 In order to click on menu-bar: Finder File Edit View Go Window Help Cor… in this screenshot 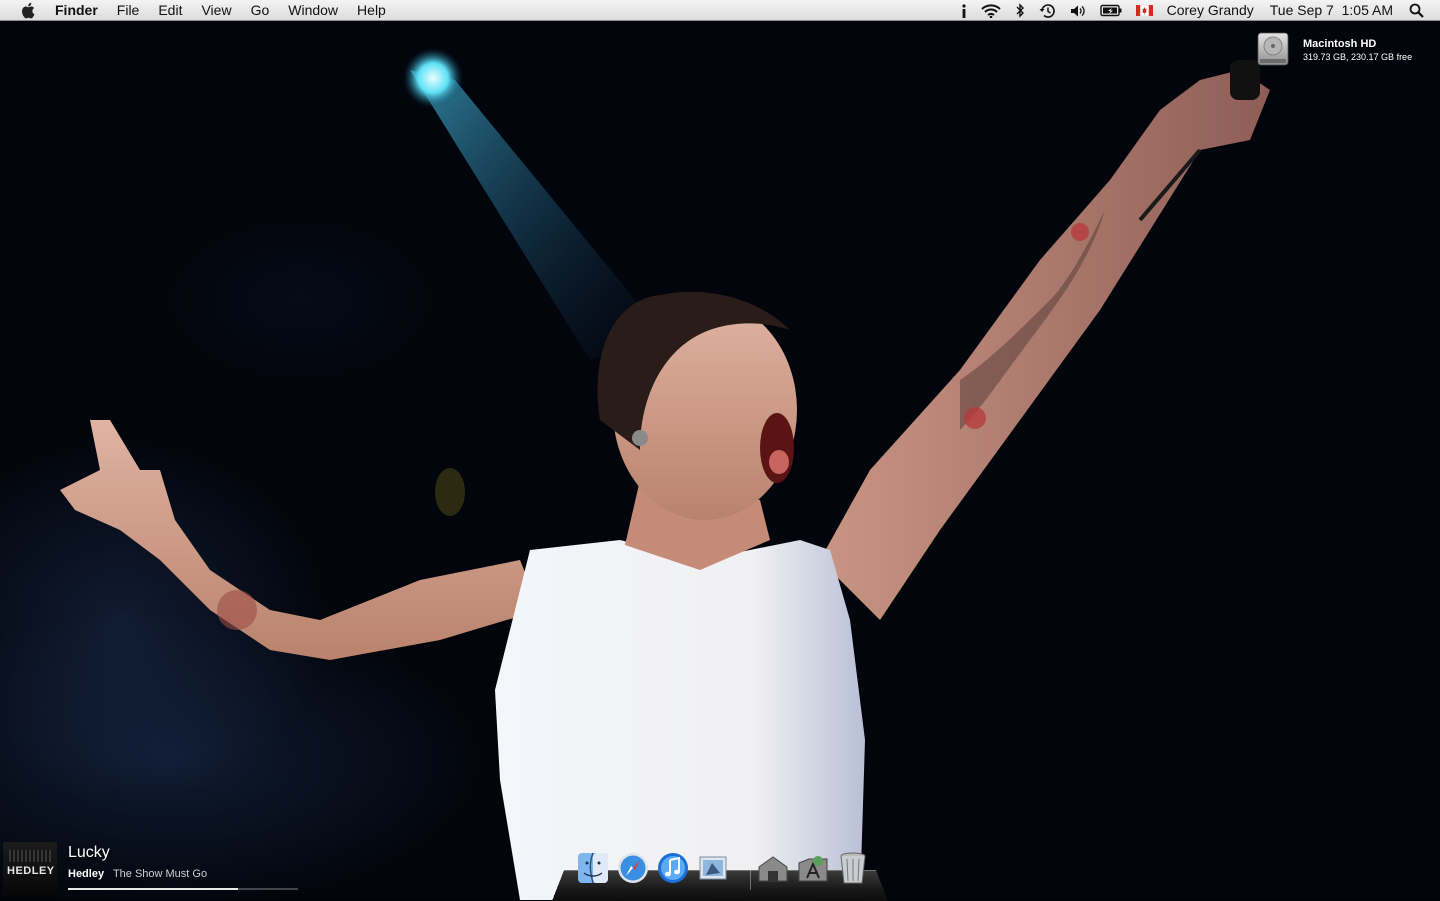, I will do `click(720, 10)`.